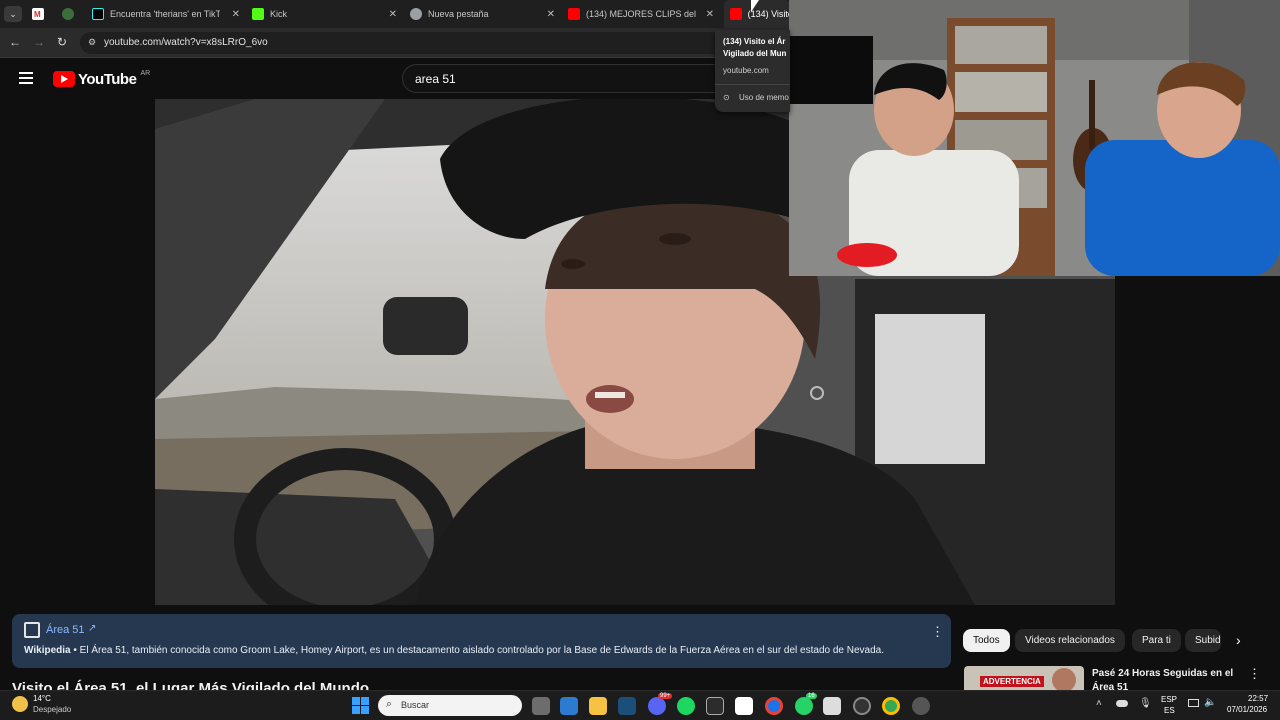 The height and width of the screenshot is (720, 1280). I want to click on hover-card-divider, so click(752, 84).